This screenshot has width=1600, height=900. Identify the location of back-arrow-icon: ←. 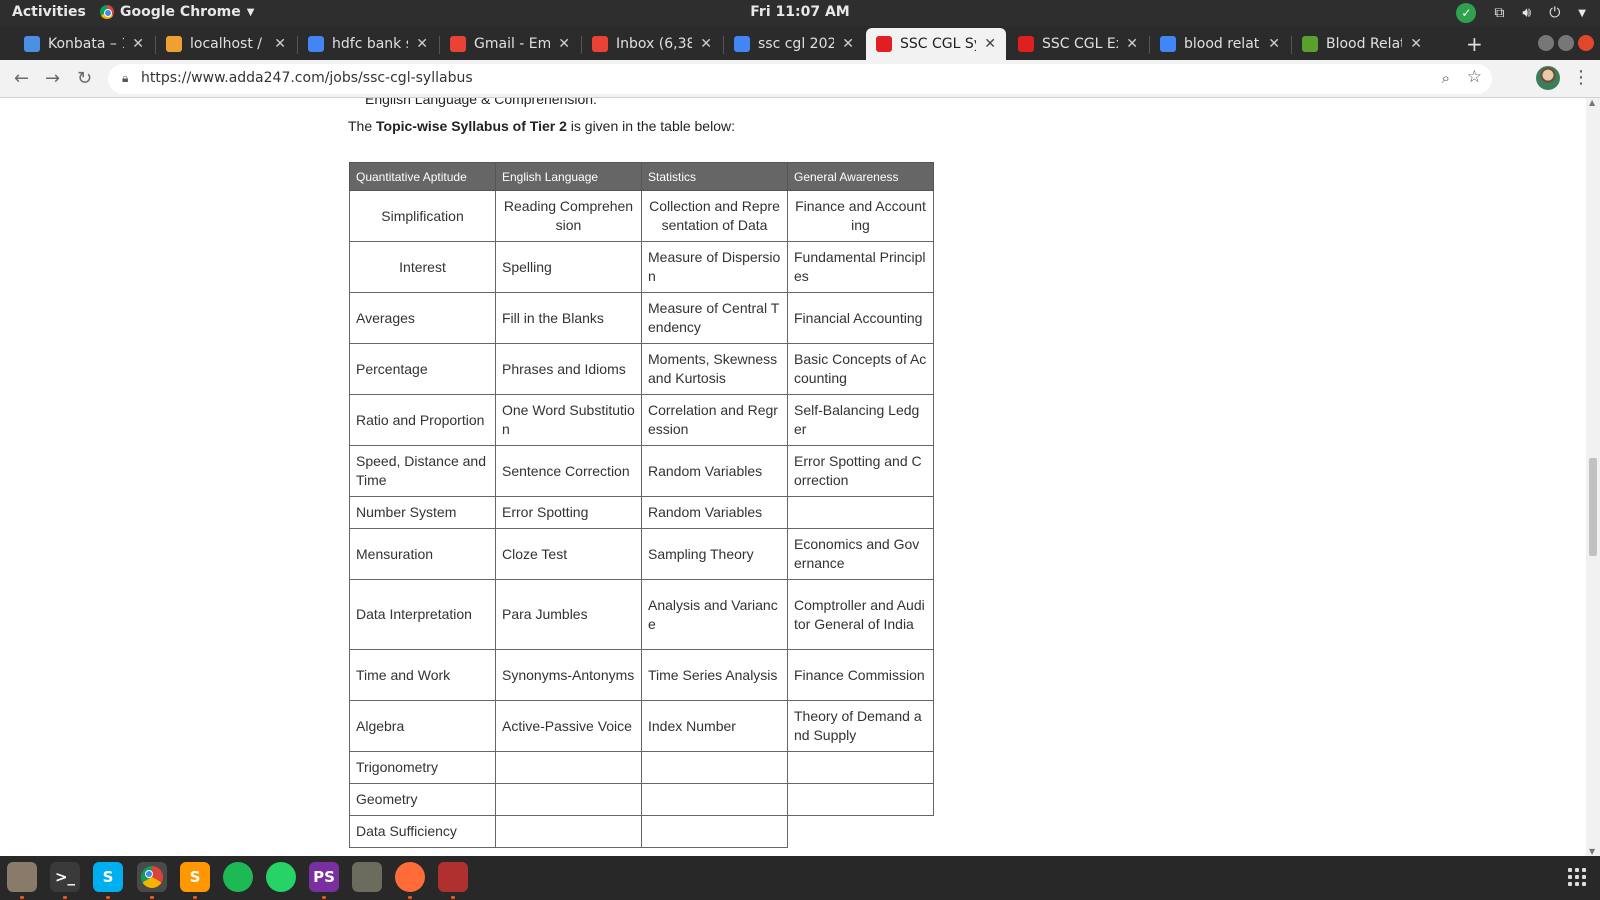
(21, 78).